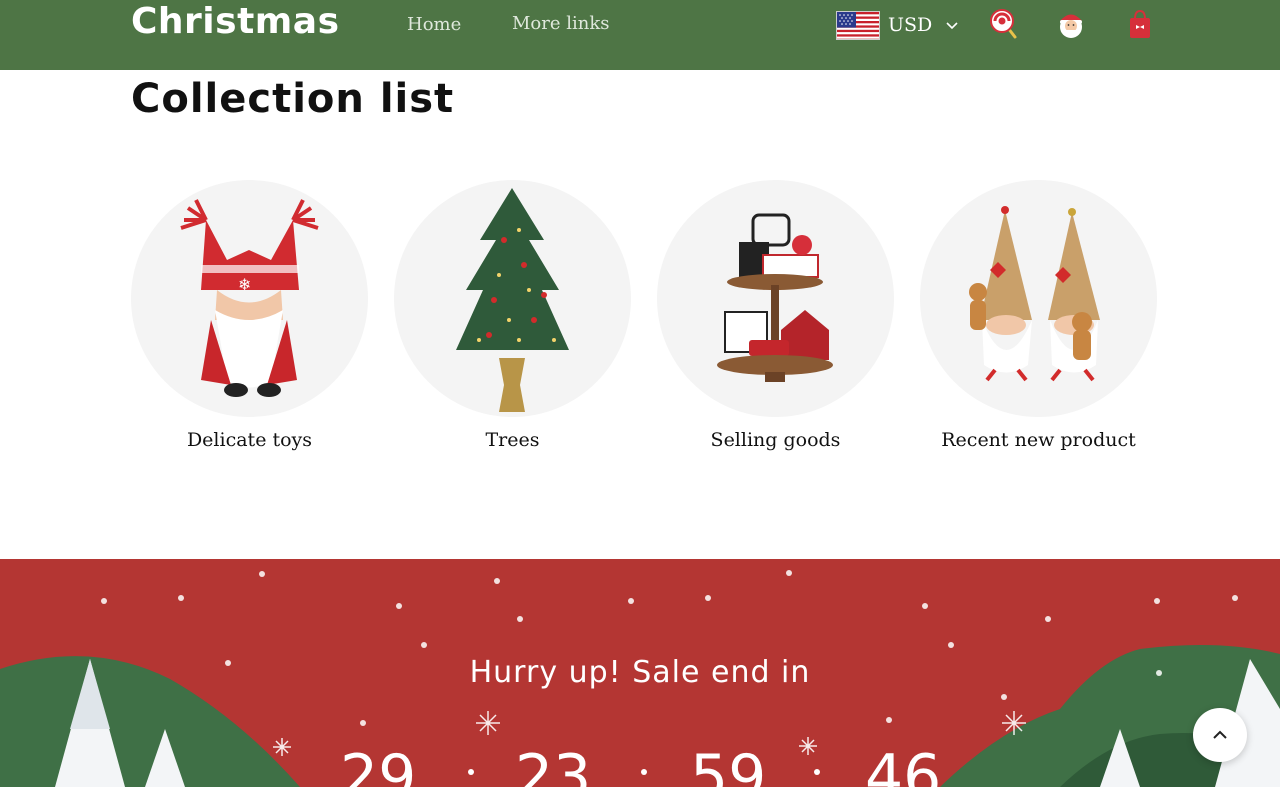 This screenshot has width=1280, height=787. I want to click on collection-item-trees: Trees, so click(512, 316).